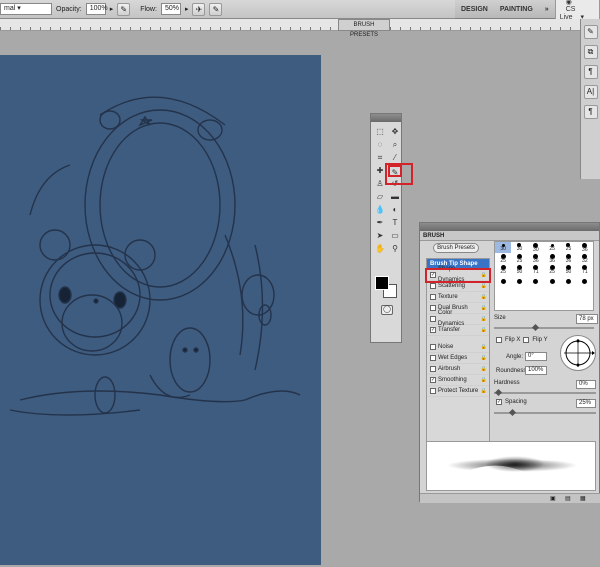  What do you see at coordinates (578, 353) in the screenshot?
I see `angle-roundness-preview` at bounding box center [578, 353].